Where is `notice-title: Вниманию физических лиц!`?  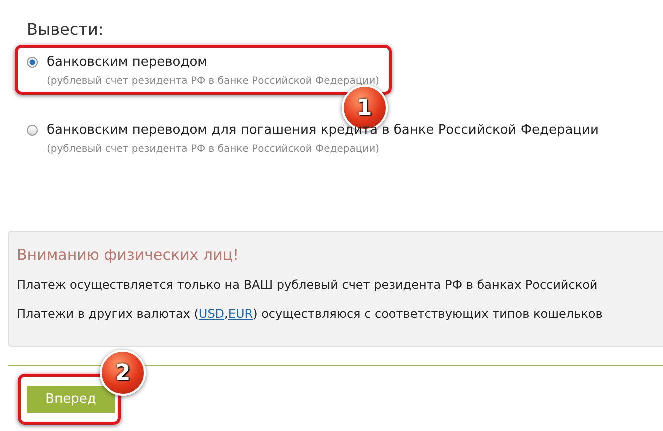
notice-title: Вниманию физических лиц! is located at coordinates (128, 255).